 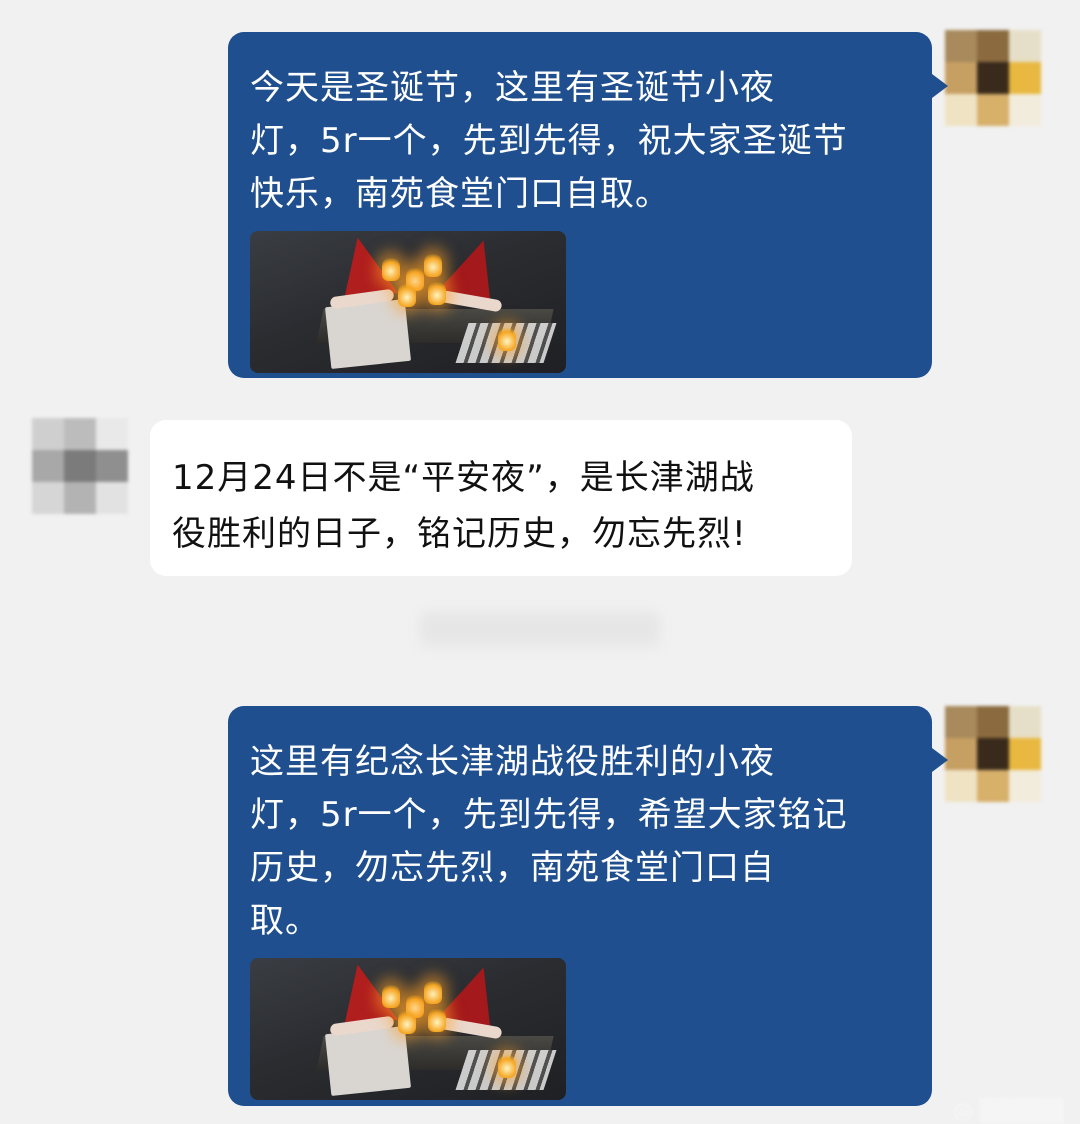 I want to click on watermark: ◎ ▒▒▒▒▒, so click(x=1008, y=1111).